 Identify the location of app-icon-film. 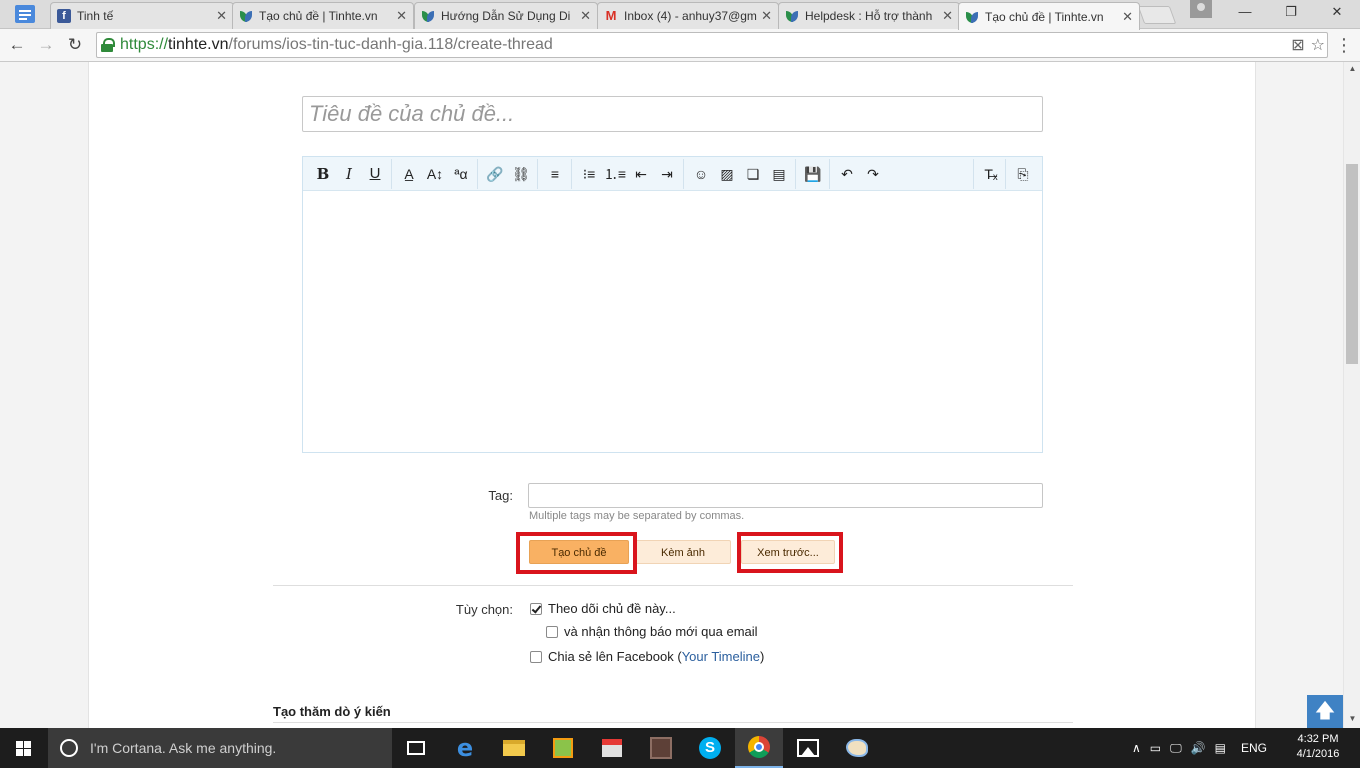
(661, 748).